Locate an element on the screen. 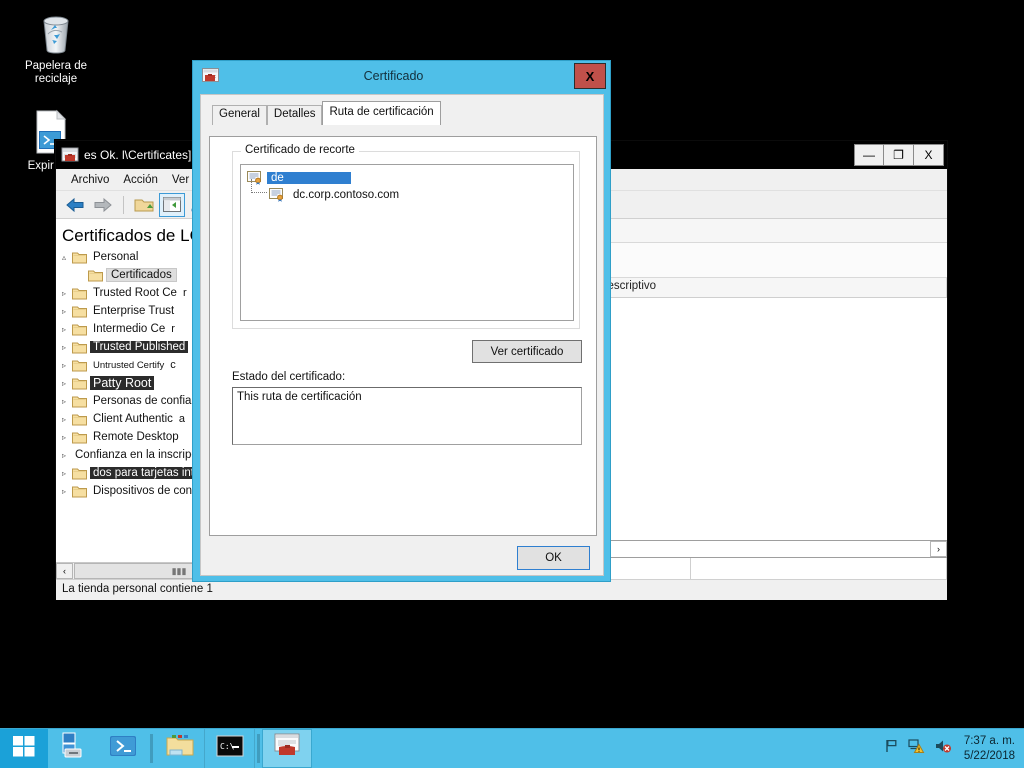  dialog-title-text: Certificado is located at coordinates (393, 76).